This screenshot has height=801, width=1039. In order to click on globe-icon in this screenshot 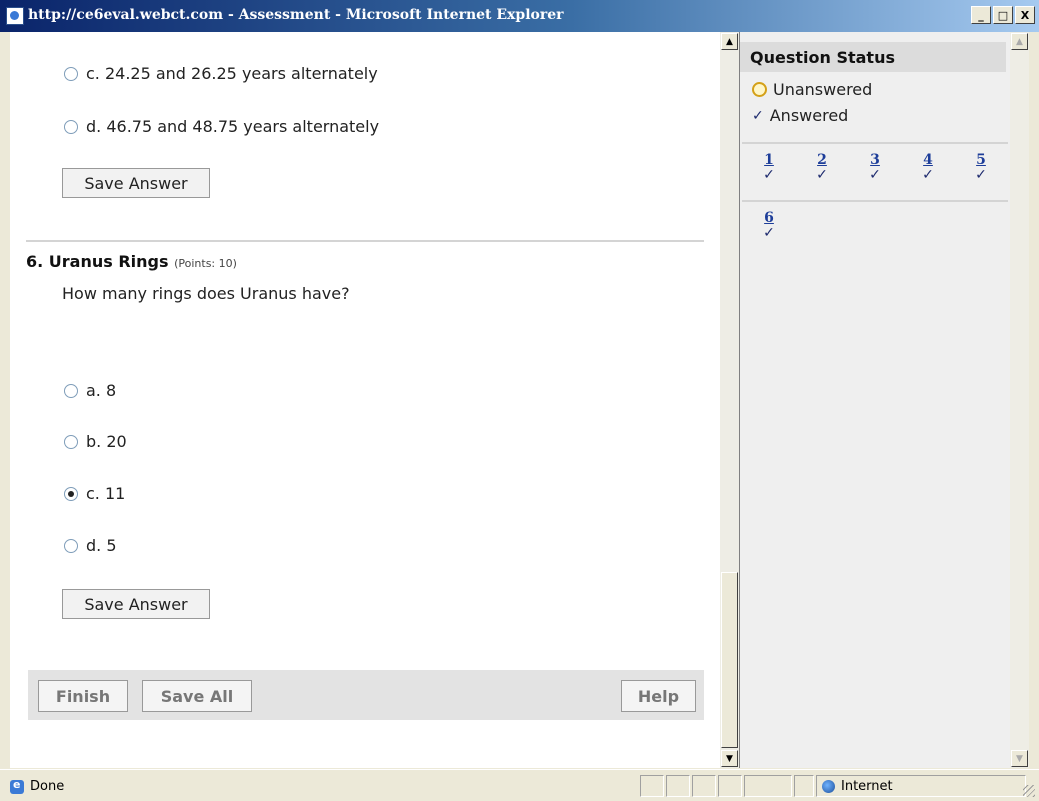, I will do `click(828, 786)`.